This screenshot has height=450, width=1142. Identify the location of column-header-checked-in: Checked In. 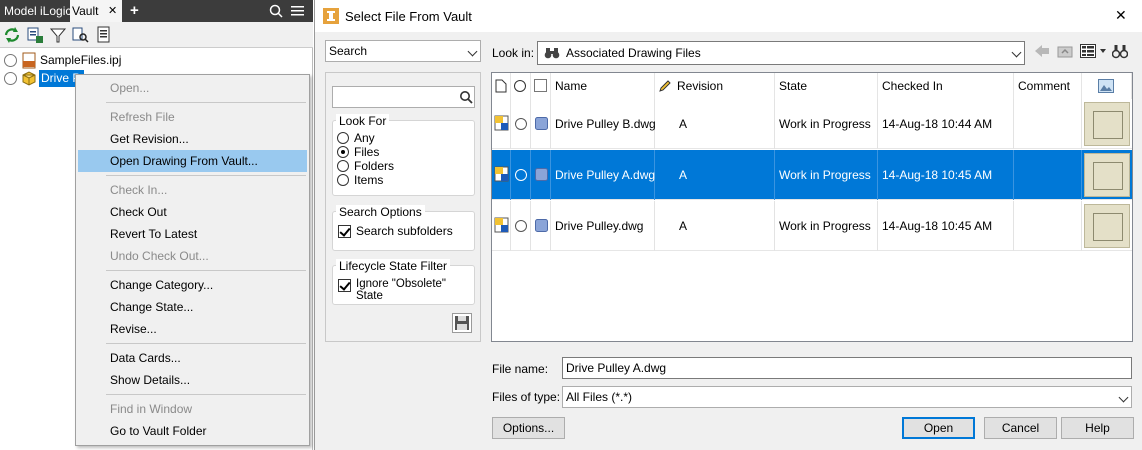
(946, 86).